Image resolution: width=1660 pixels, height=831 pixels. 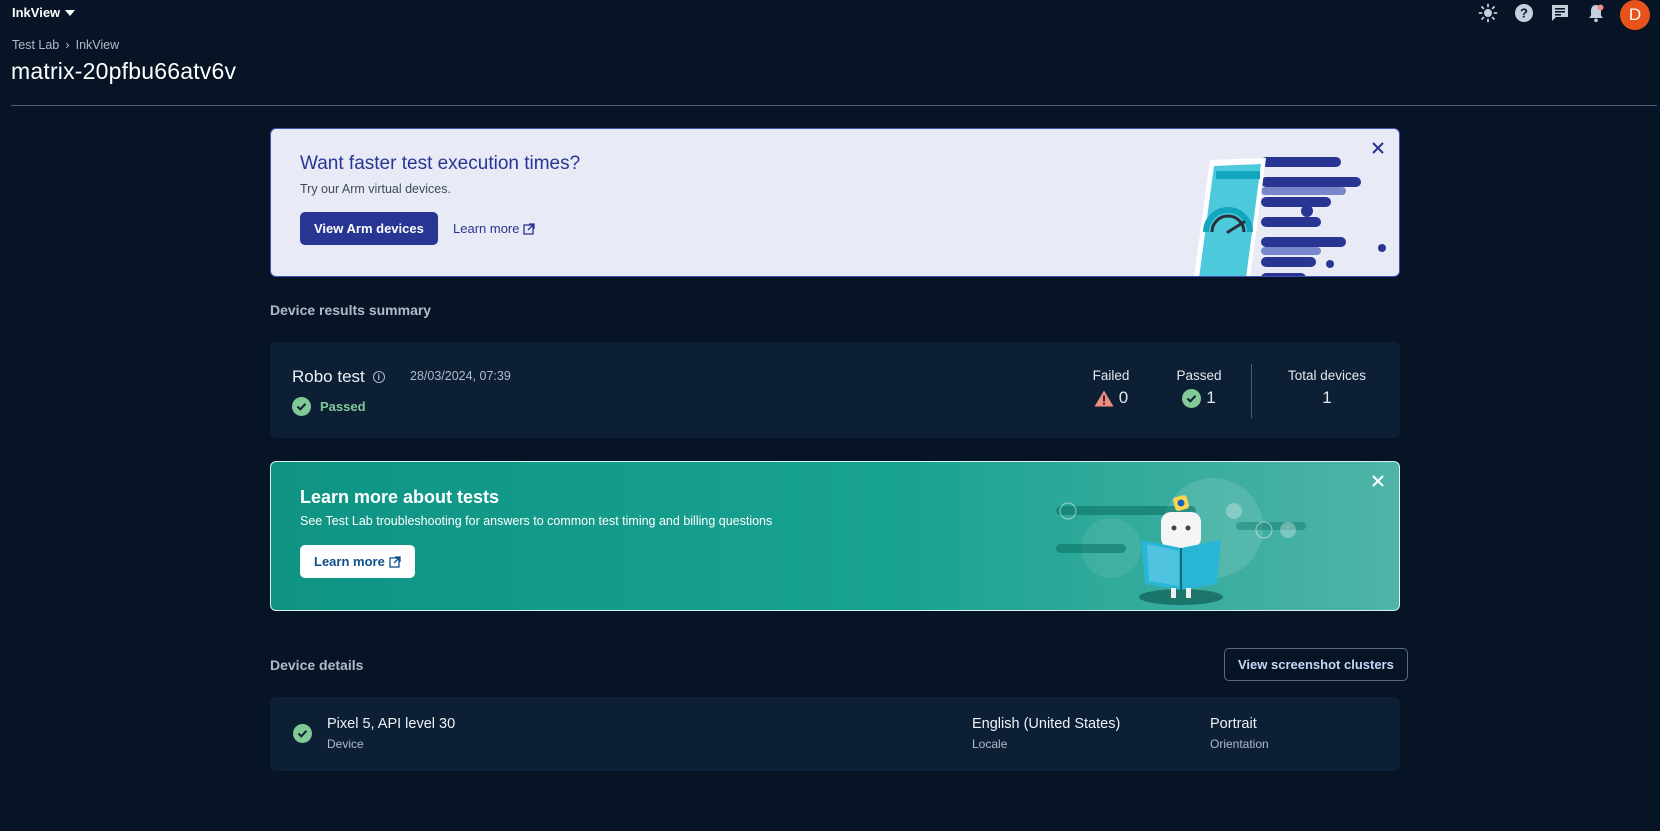 I want to click on stat-label: Passed, so click(x=1199, y=375).